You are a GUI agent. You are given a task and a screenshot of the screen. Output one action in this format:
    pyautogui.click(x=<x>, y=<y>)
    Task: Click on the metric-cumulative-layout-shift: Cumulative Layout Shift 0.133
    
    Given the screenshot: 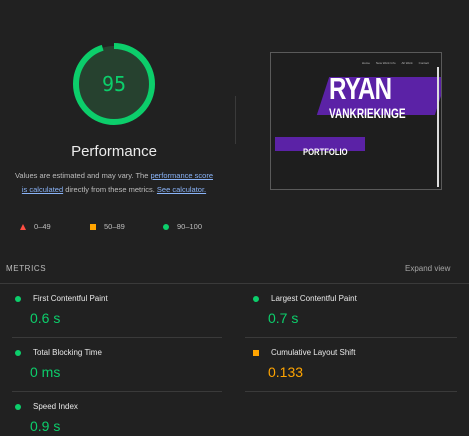 What is the action you would take?
    pyautogui.click(x=358, y=364)
    